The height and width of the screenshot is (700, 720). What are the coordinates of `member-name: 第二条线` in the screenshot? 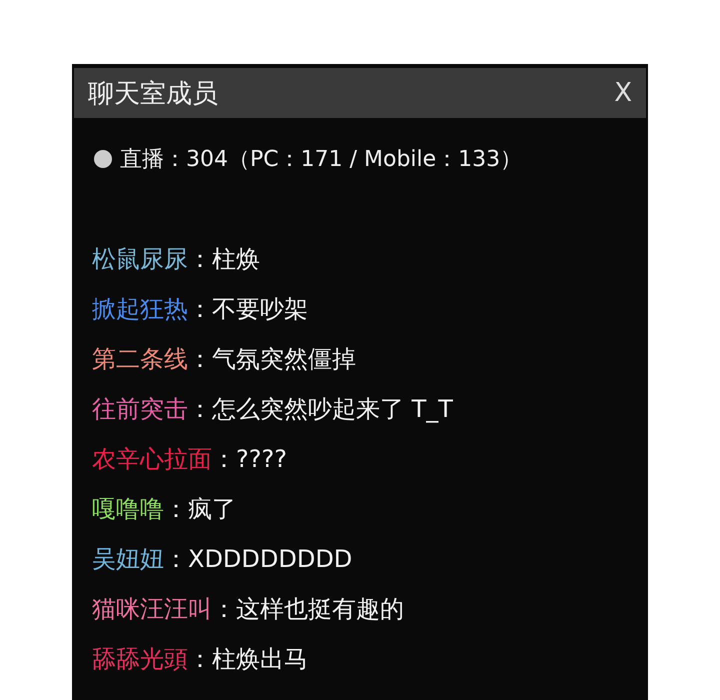 It's located at (140, 359).